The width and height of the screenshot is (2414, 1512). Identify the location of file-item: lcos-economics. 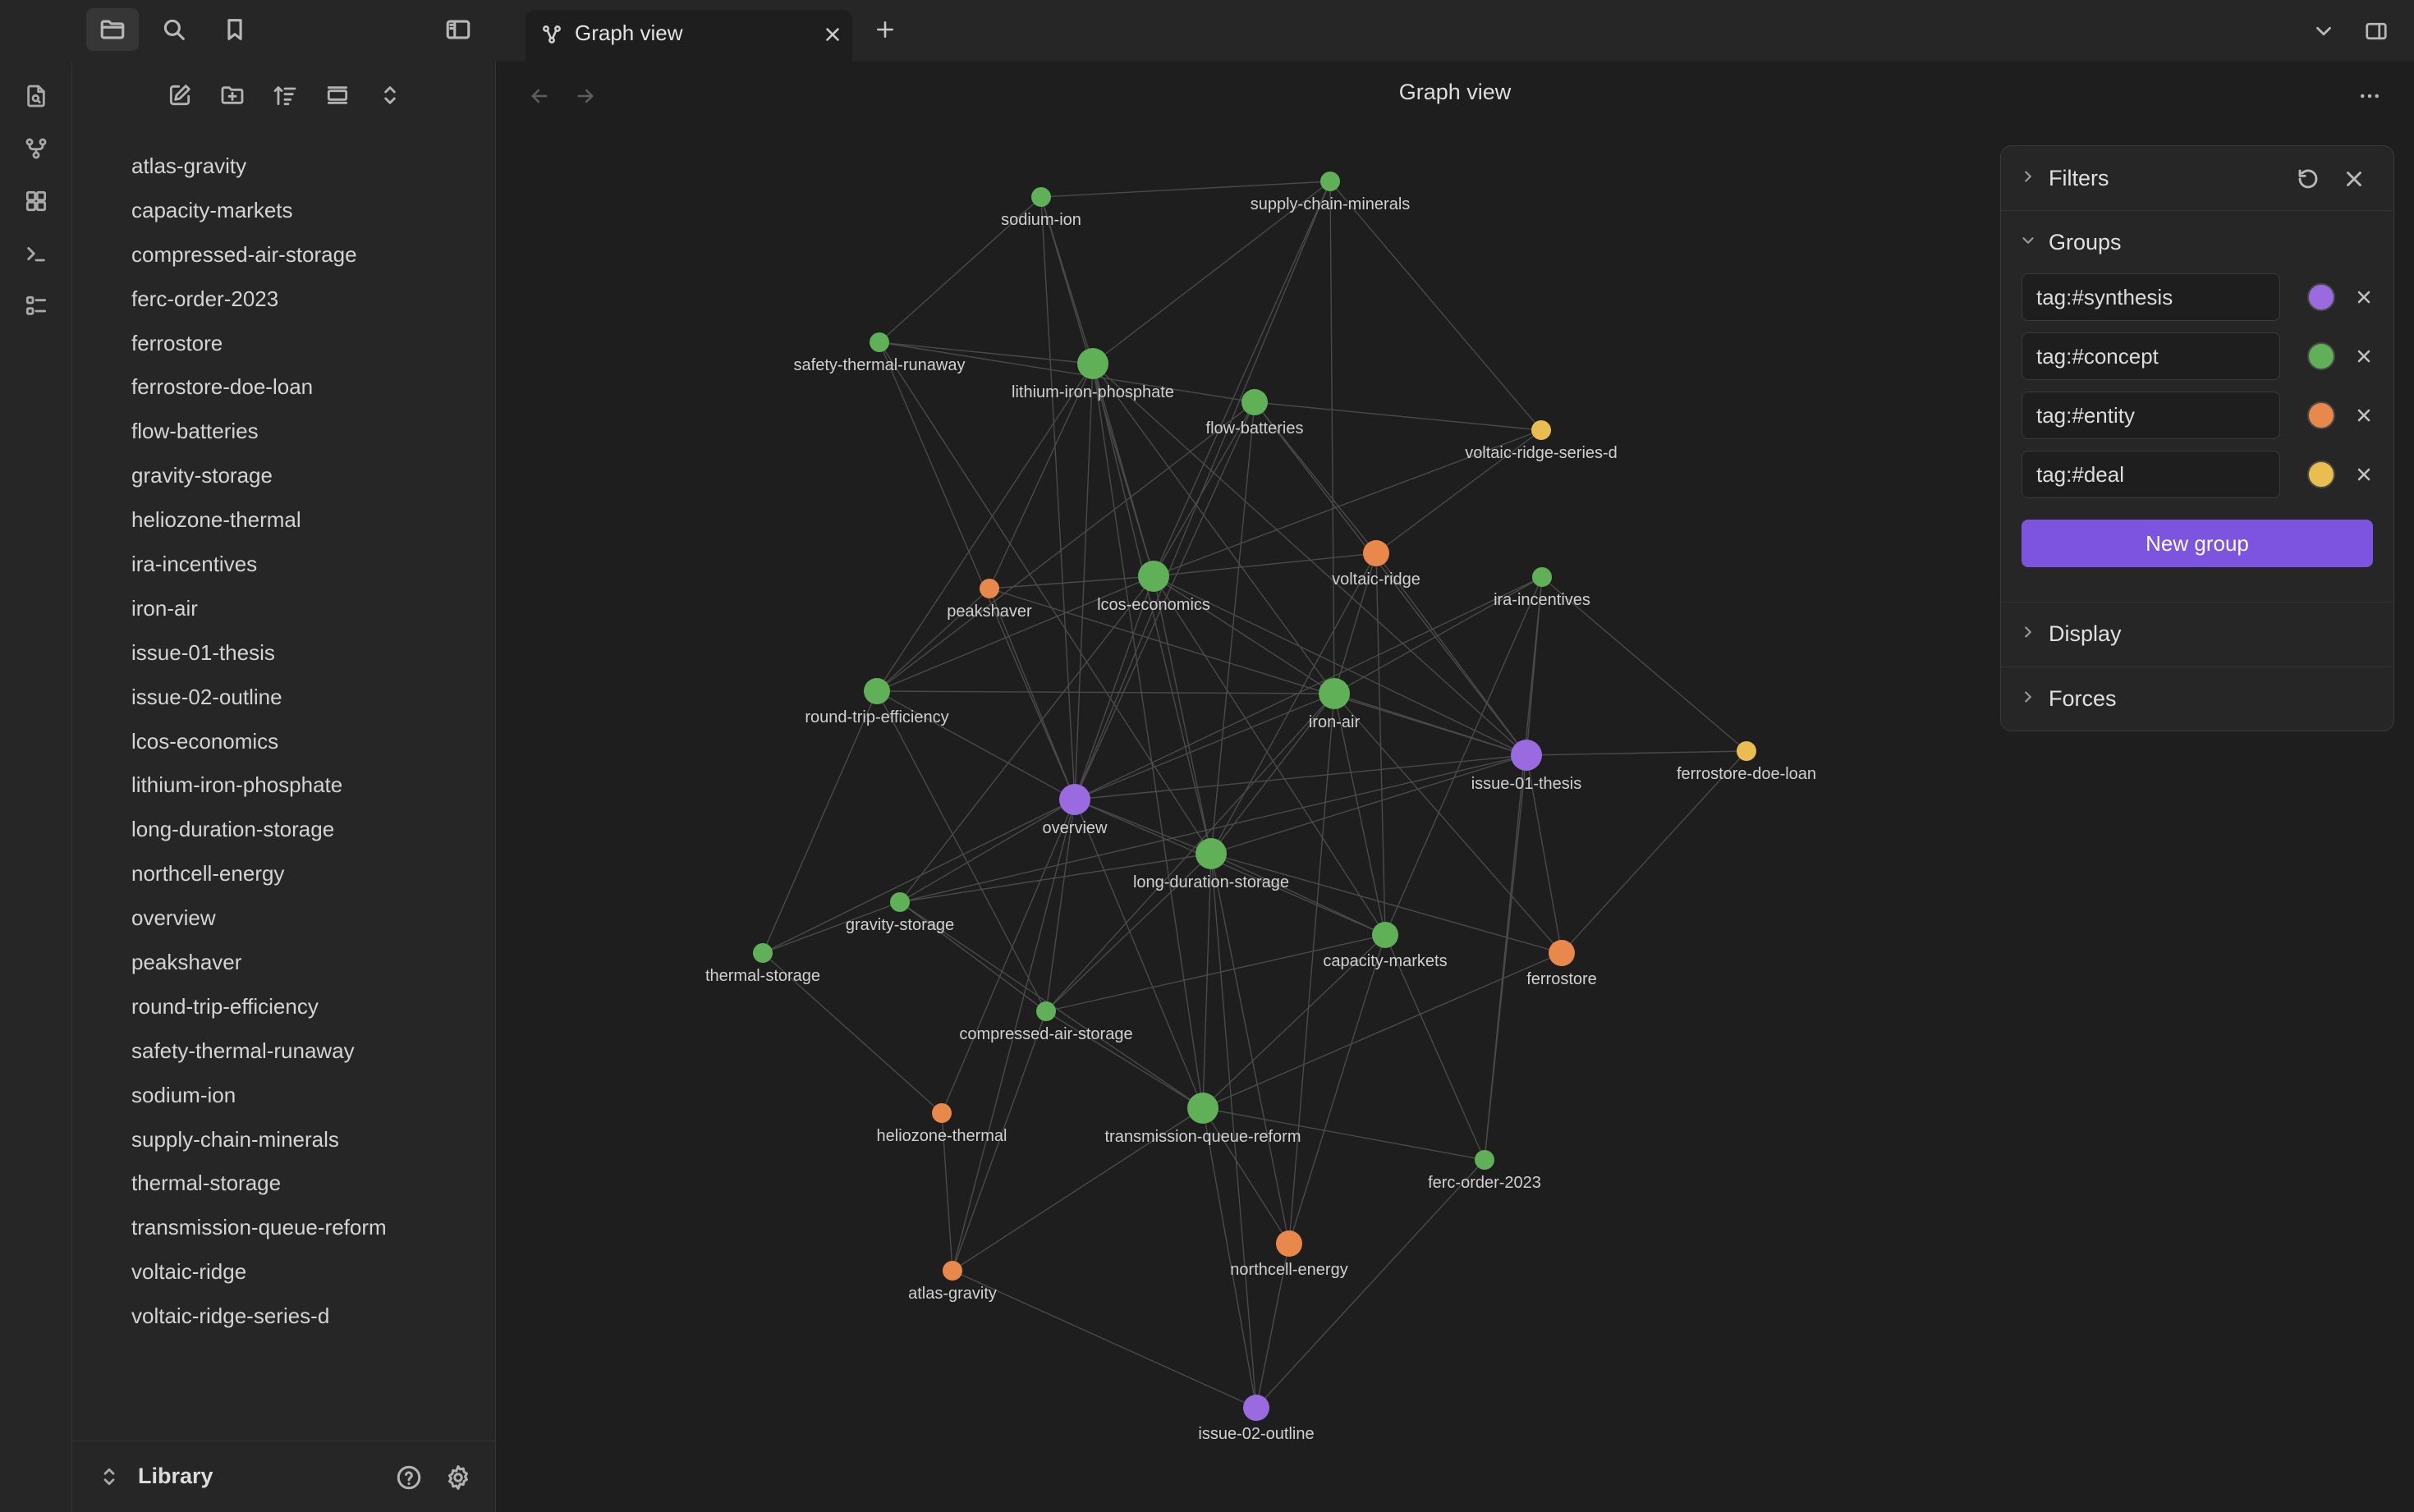
(284, 742).